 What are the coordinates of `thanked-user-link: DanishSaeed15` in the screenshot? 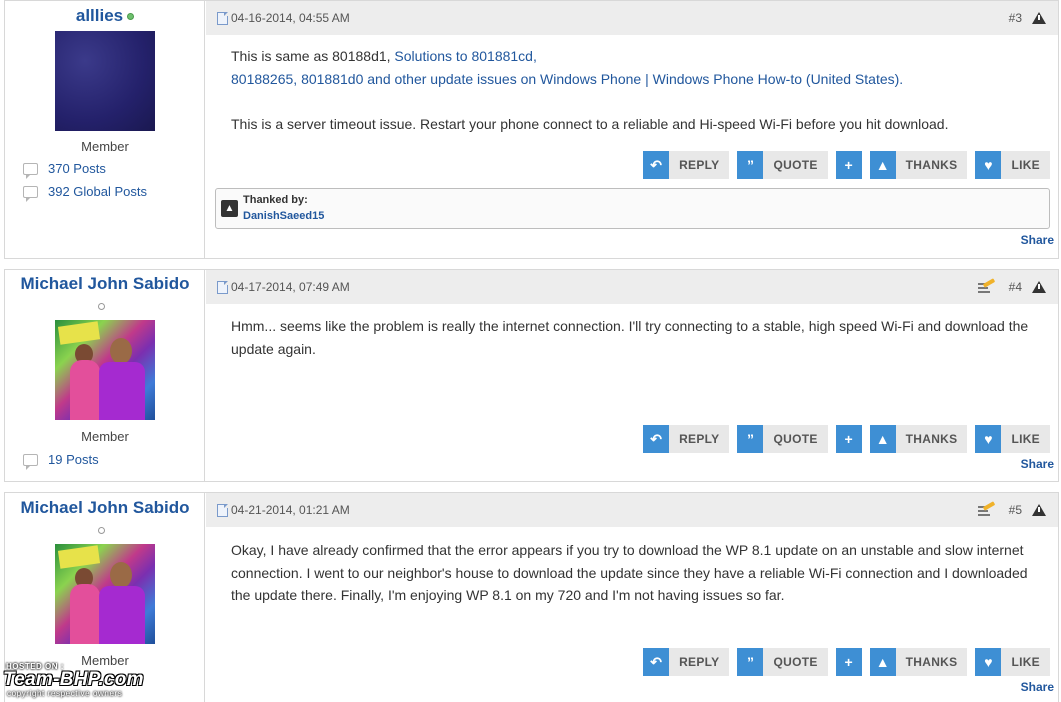 It's located at (283, 216).